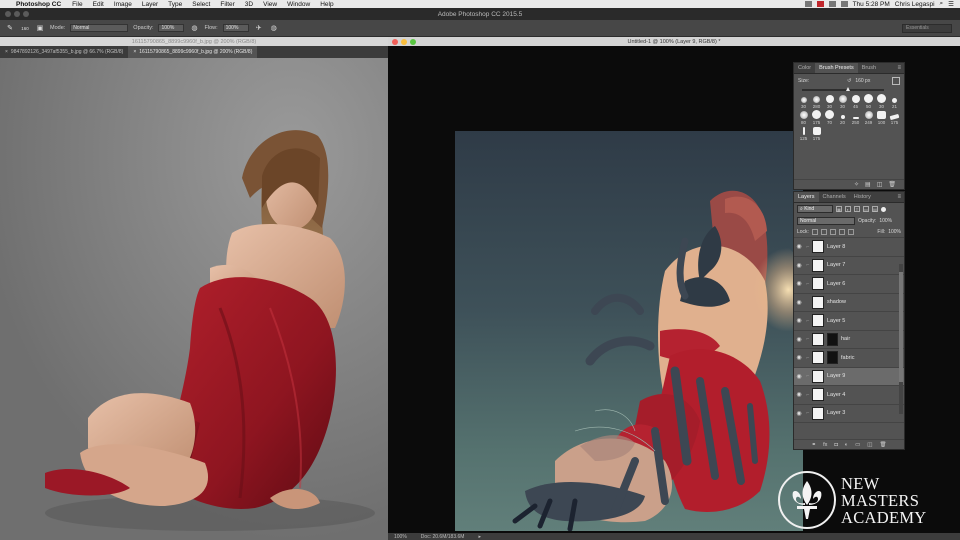 The image size is (960, 540). Describe the element at coordinates (413, 41) in the screenshot. I see `document-zoom-button` at that location.